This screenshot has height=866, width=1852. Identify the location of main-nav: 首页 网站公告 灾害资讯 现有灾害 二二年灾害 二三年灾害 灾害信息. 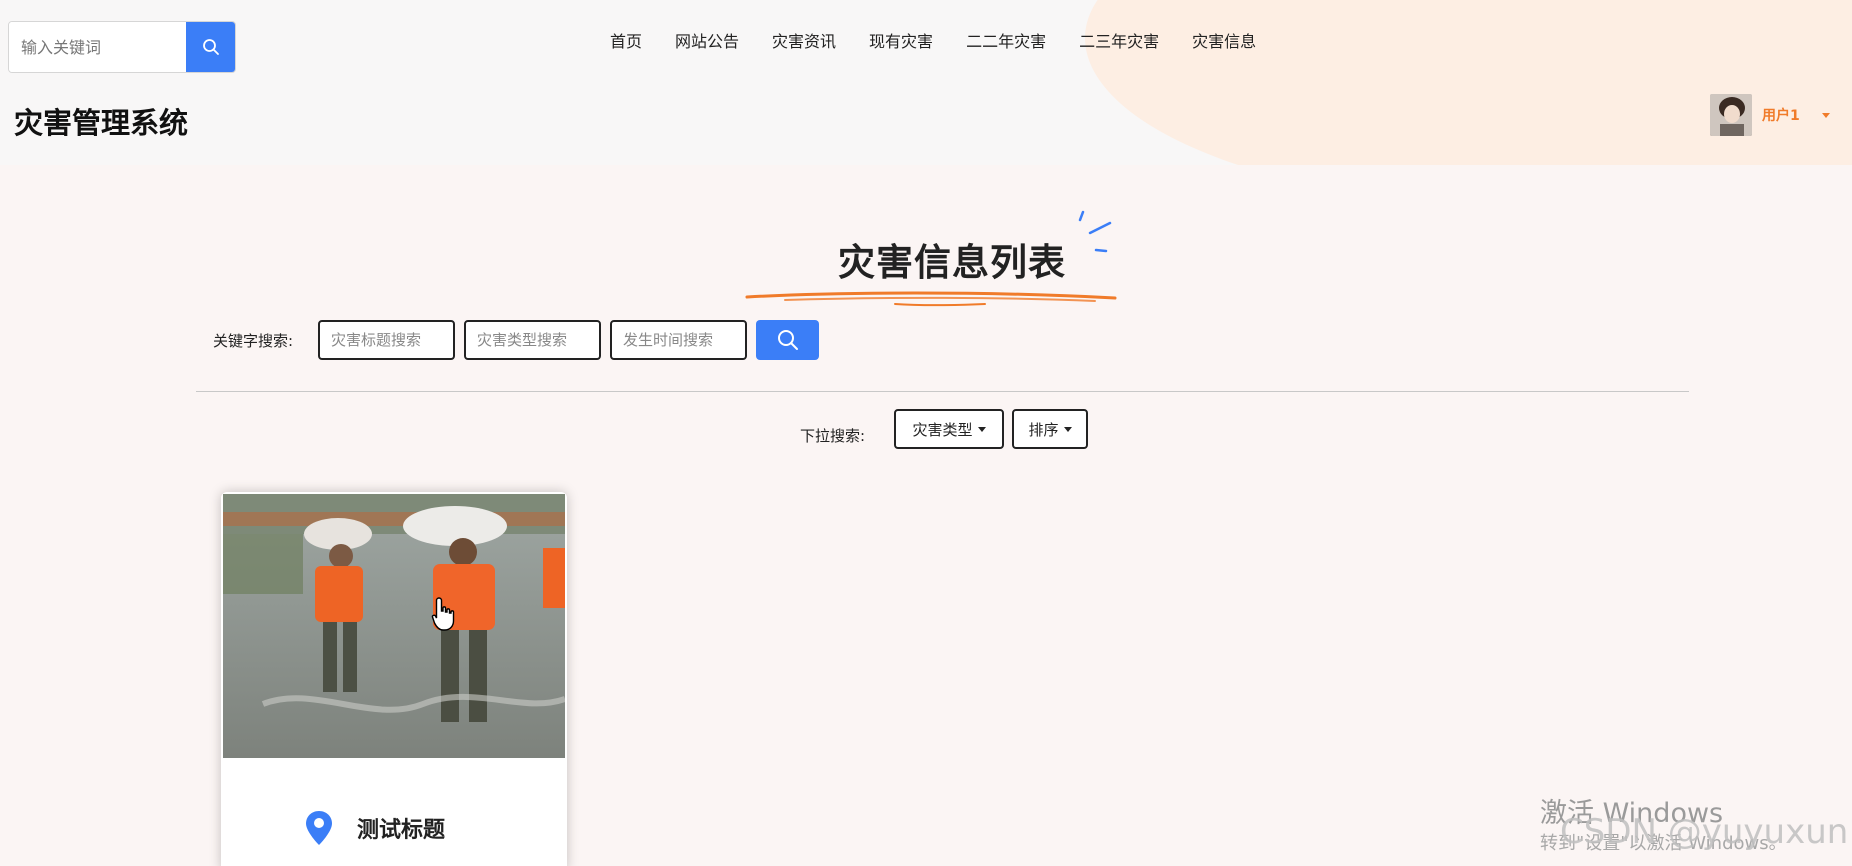
(949, 40).